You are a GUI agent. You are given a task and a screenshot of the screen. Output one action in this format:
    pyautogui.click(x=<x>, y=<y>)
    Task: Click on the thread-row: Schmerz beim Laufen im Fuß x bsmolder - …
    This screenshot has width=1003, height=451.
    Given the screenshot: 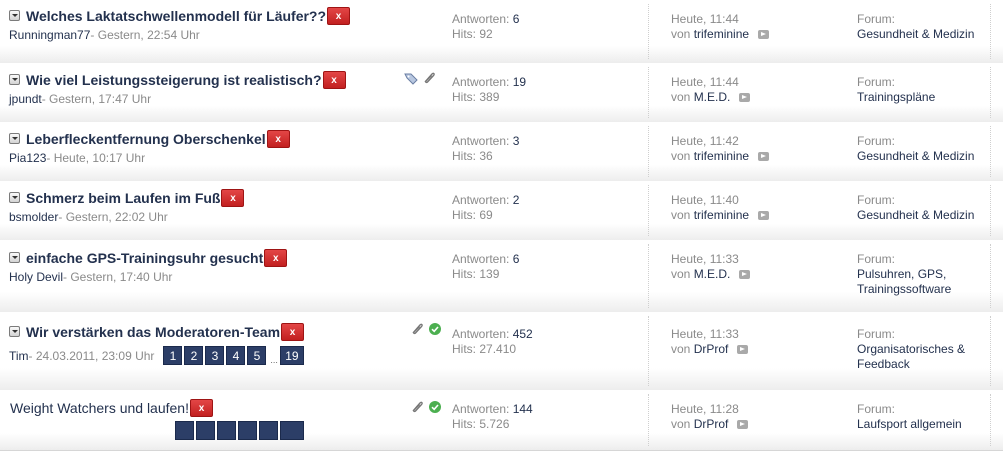 What is the action you would take?
    pyautogui.click(x=501, y=211)
    